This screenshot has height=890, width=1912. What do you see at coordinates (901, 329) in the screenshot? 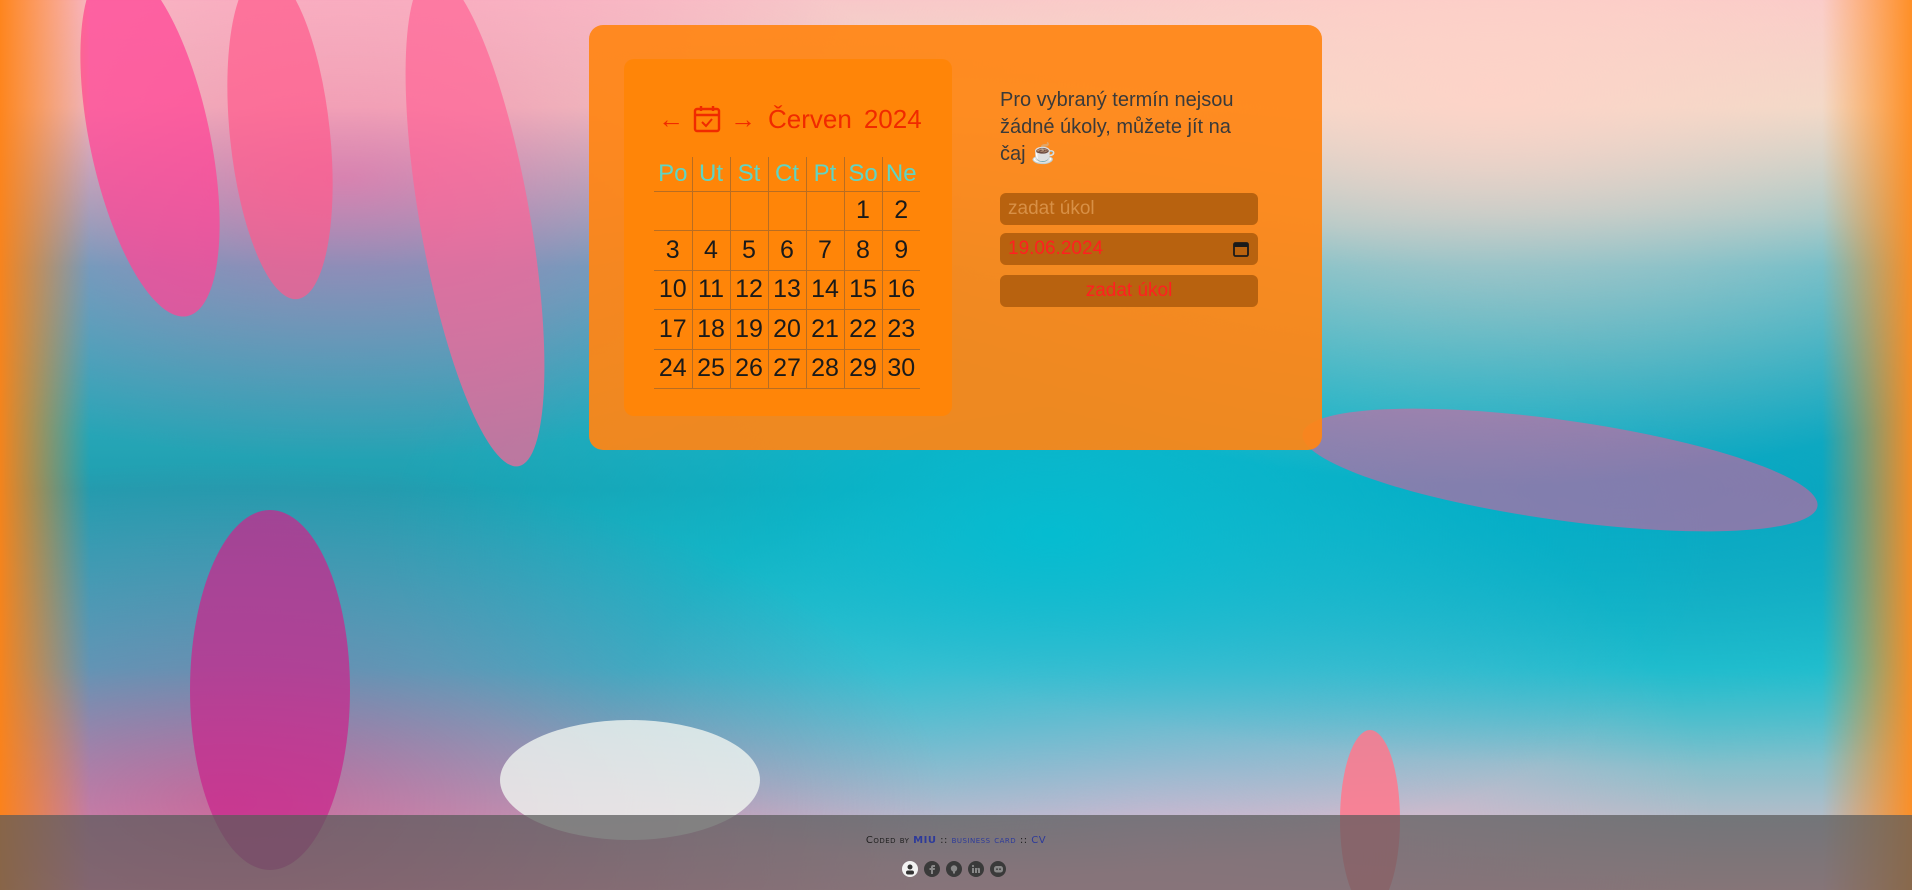
I see `day-cell: 23` at bounding box center [901, 329].